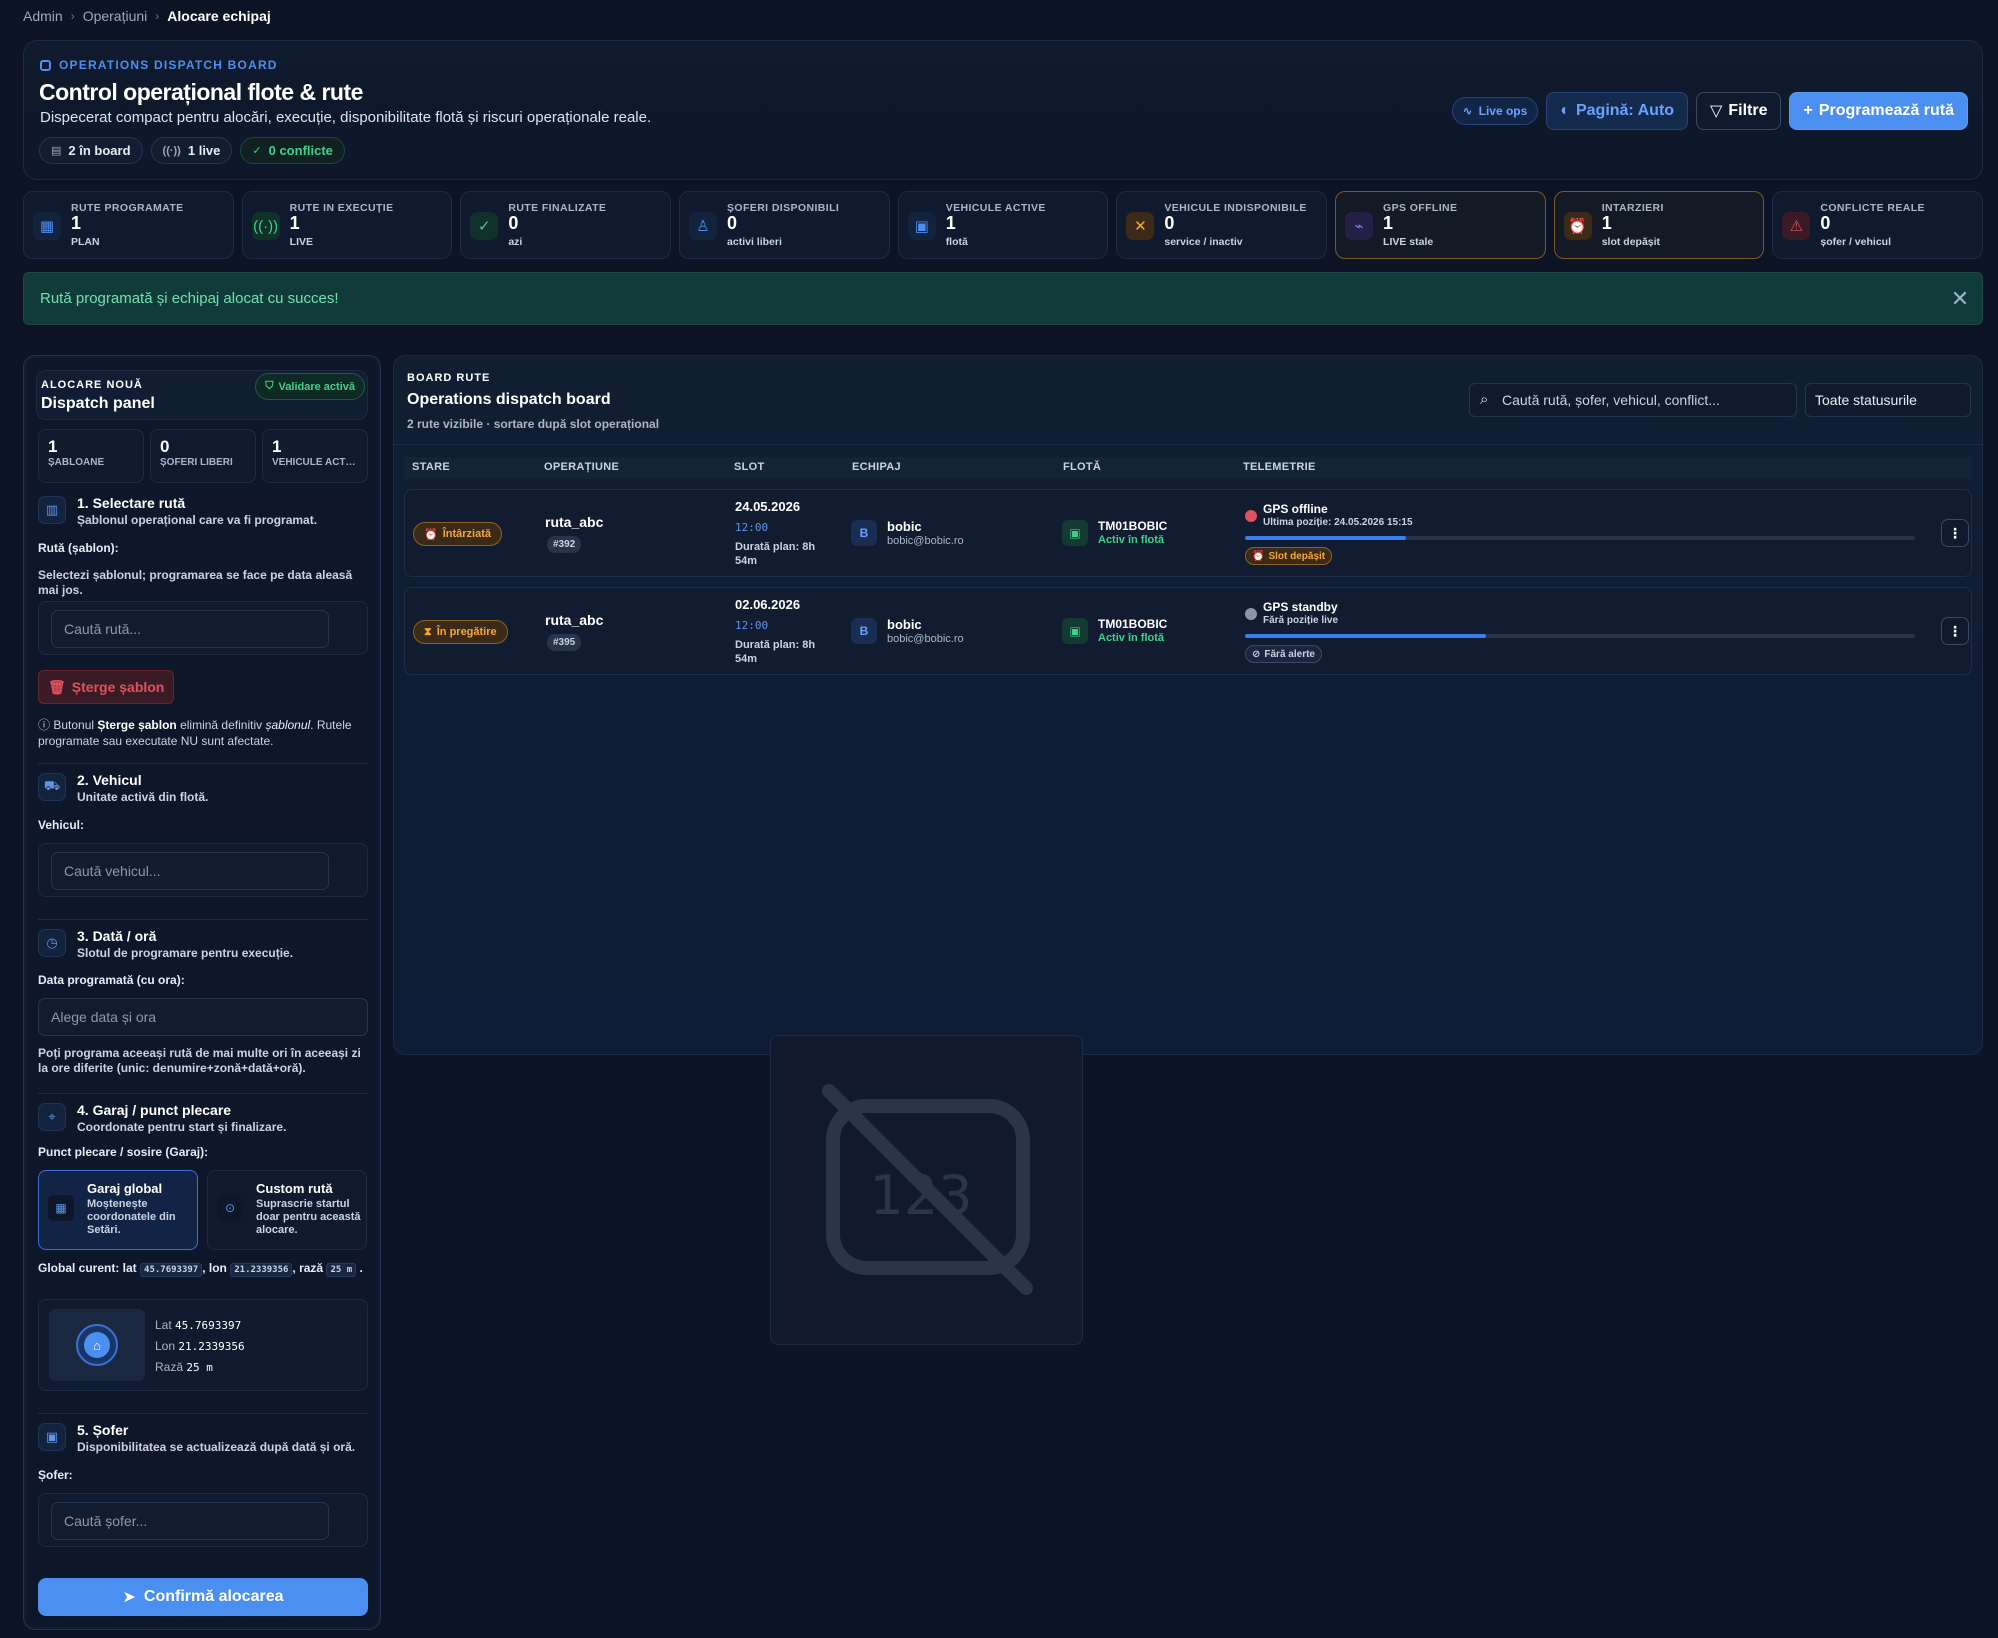  Describe the element at coordinates (466, 534) in the screenshot. I see `status-label: Întârziată` at that location.